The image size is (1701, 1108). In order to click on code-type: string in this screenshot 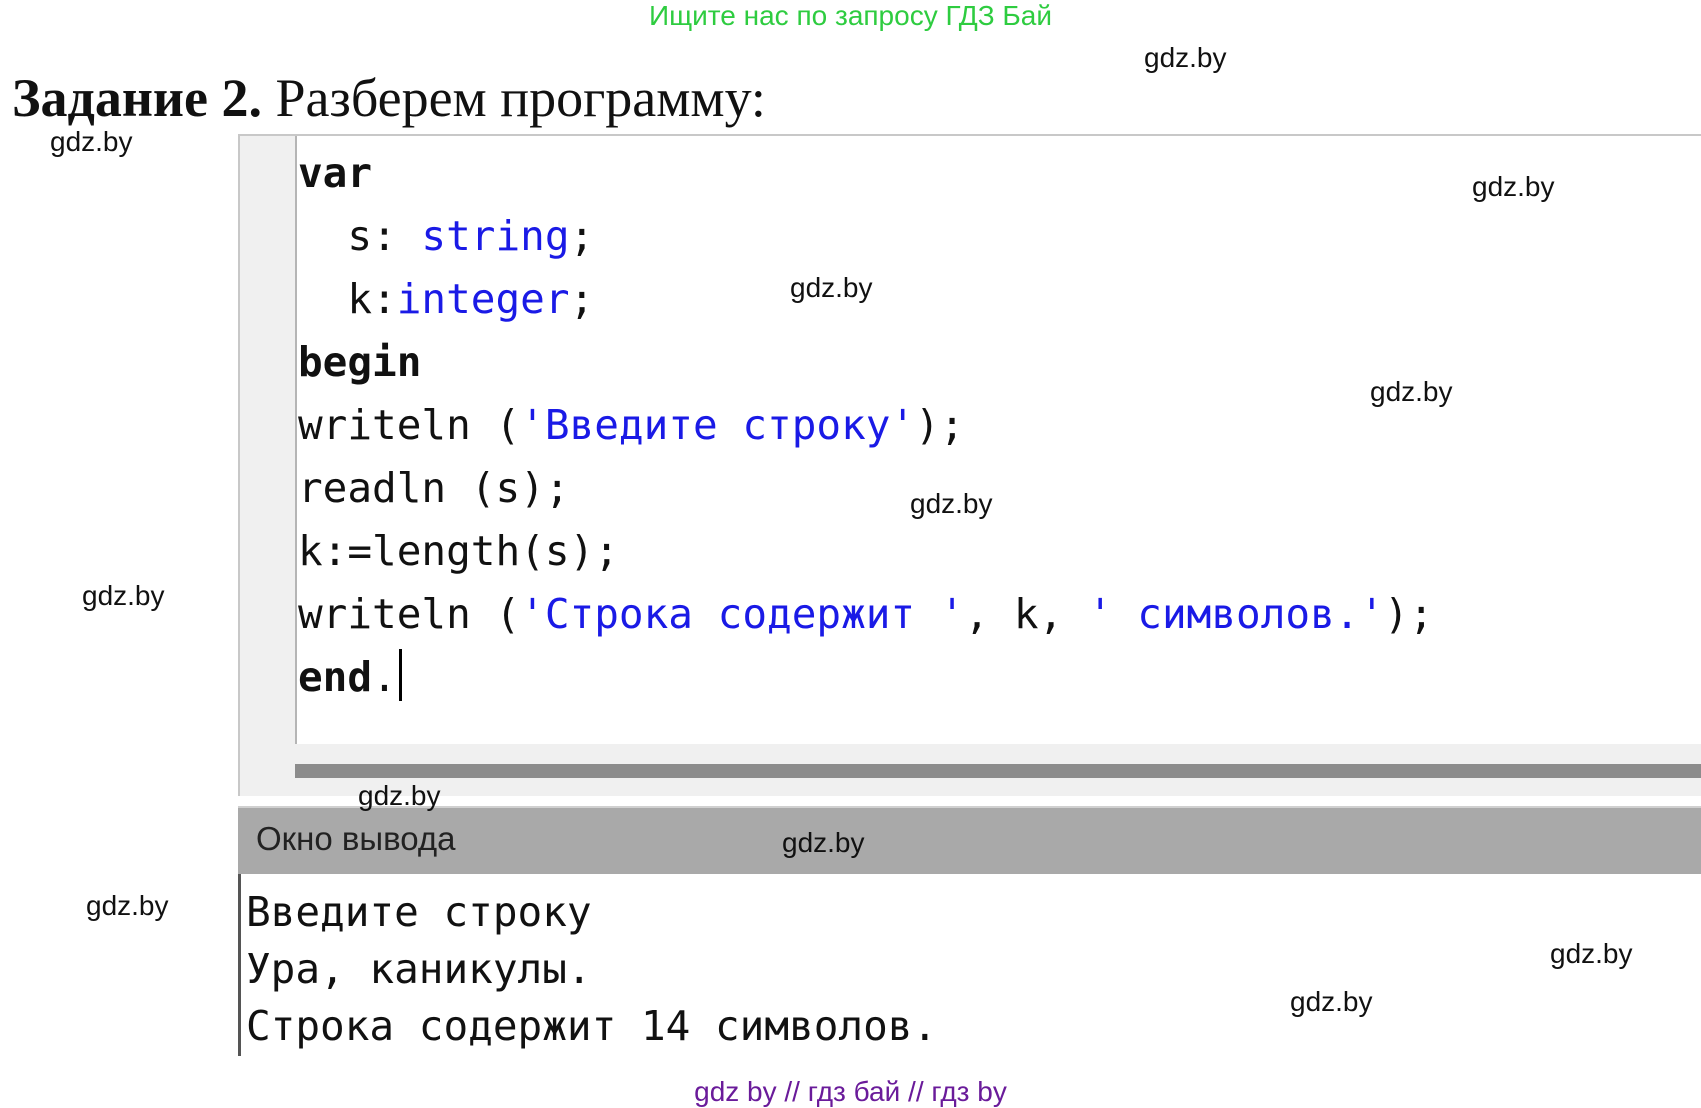, I will do `click(495, 236)`.